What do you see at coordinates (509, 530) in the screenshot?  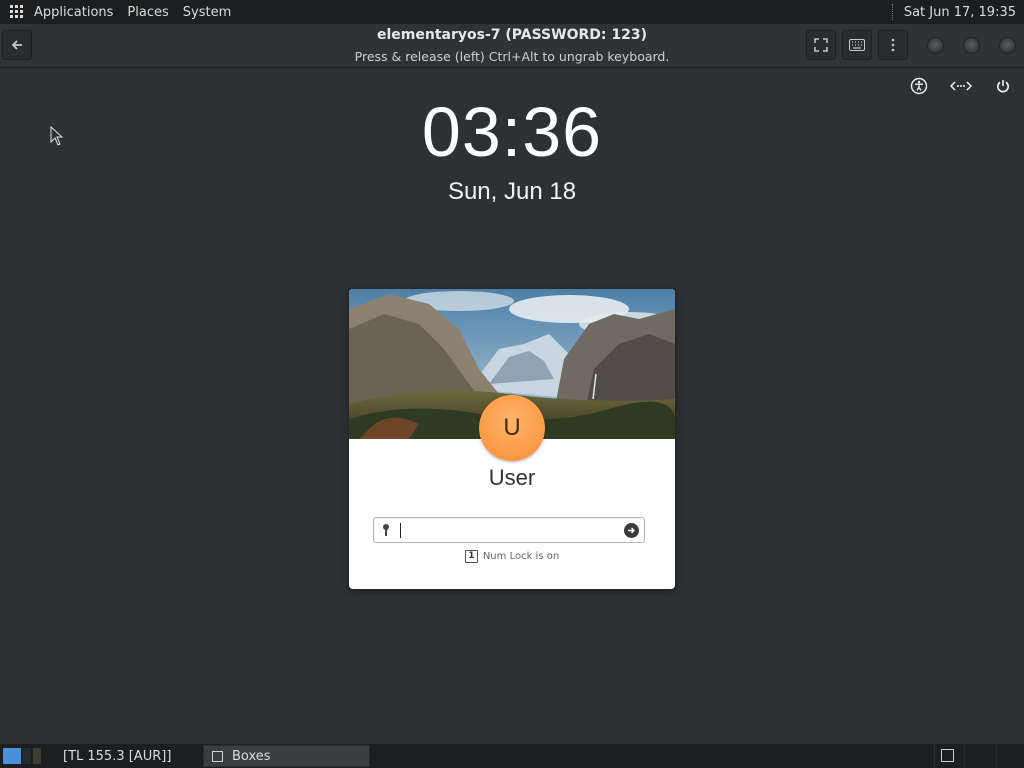 I see `password-field` at bounding box center [509, 530].